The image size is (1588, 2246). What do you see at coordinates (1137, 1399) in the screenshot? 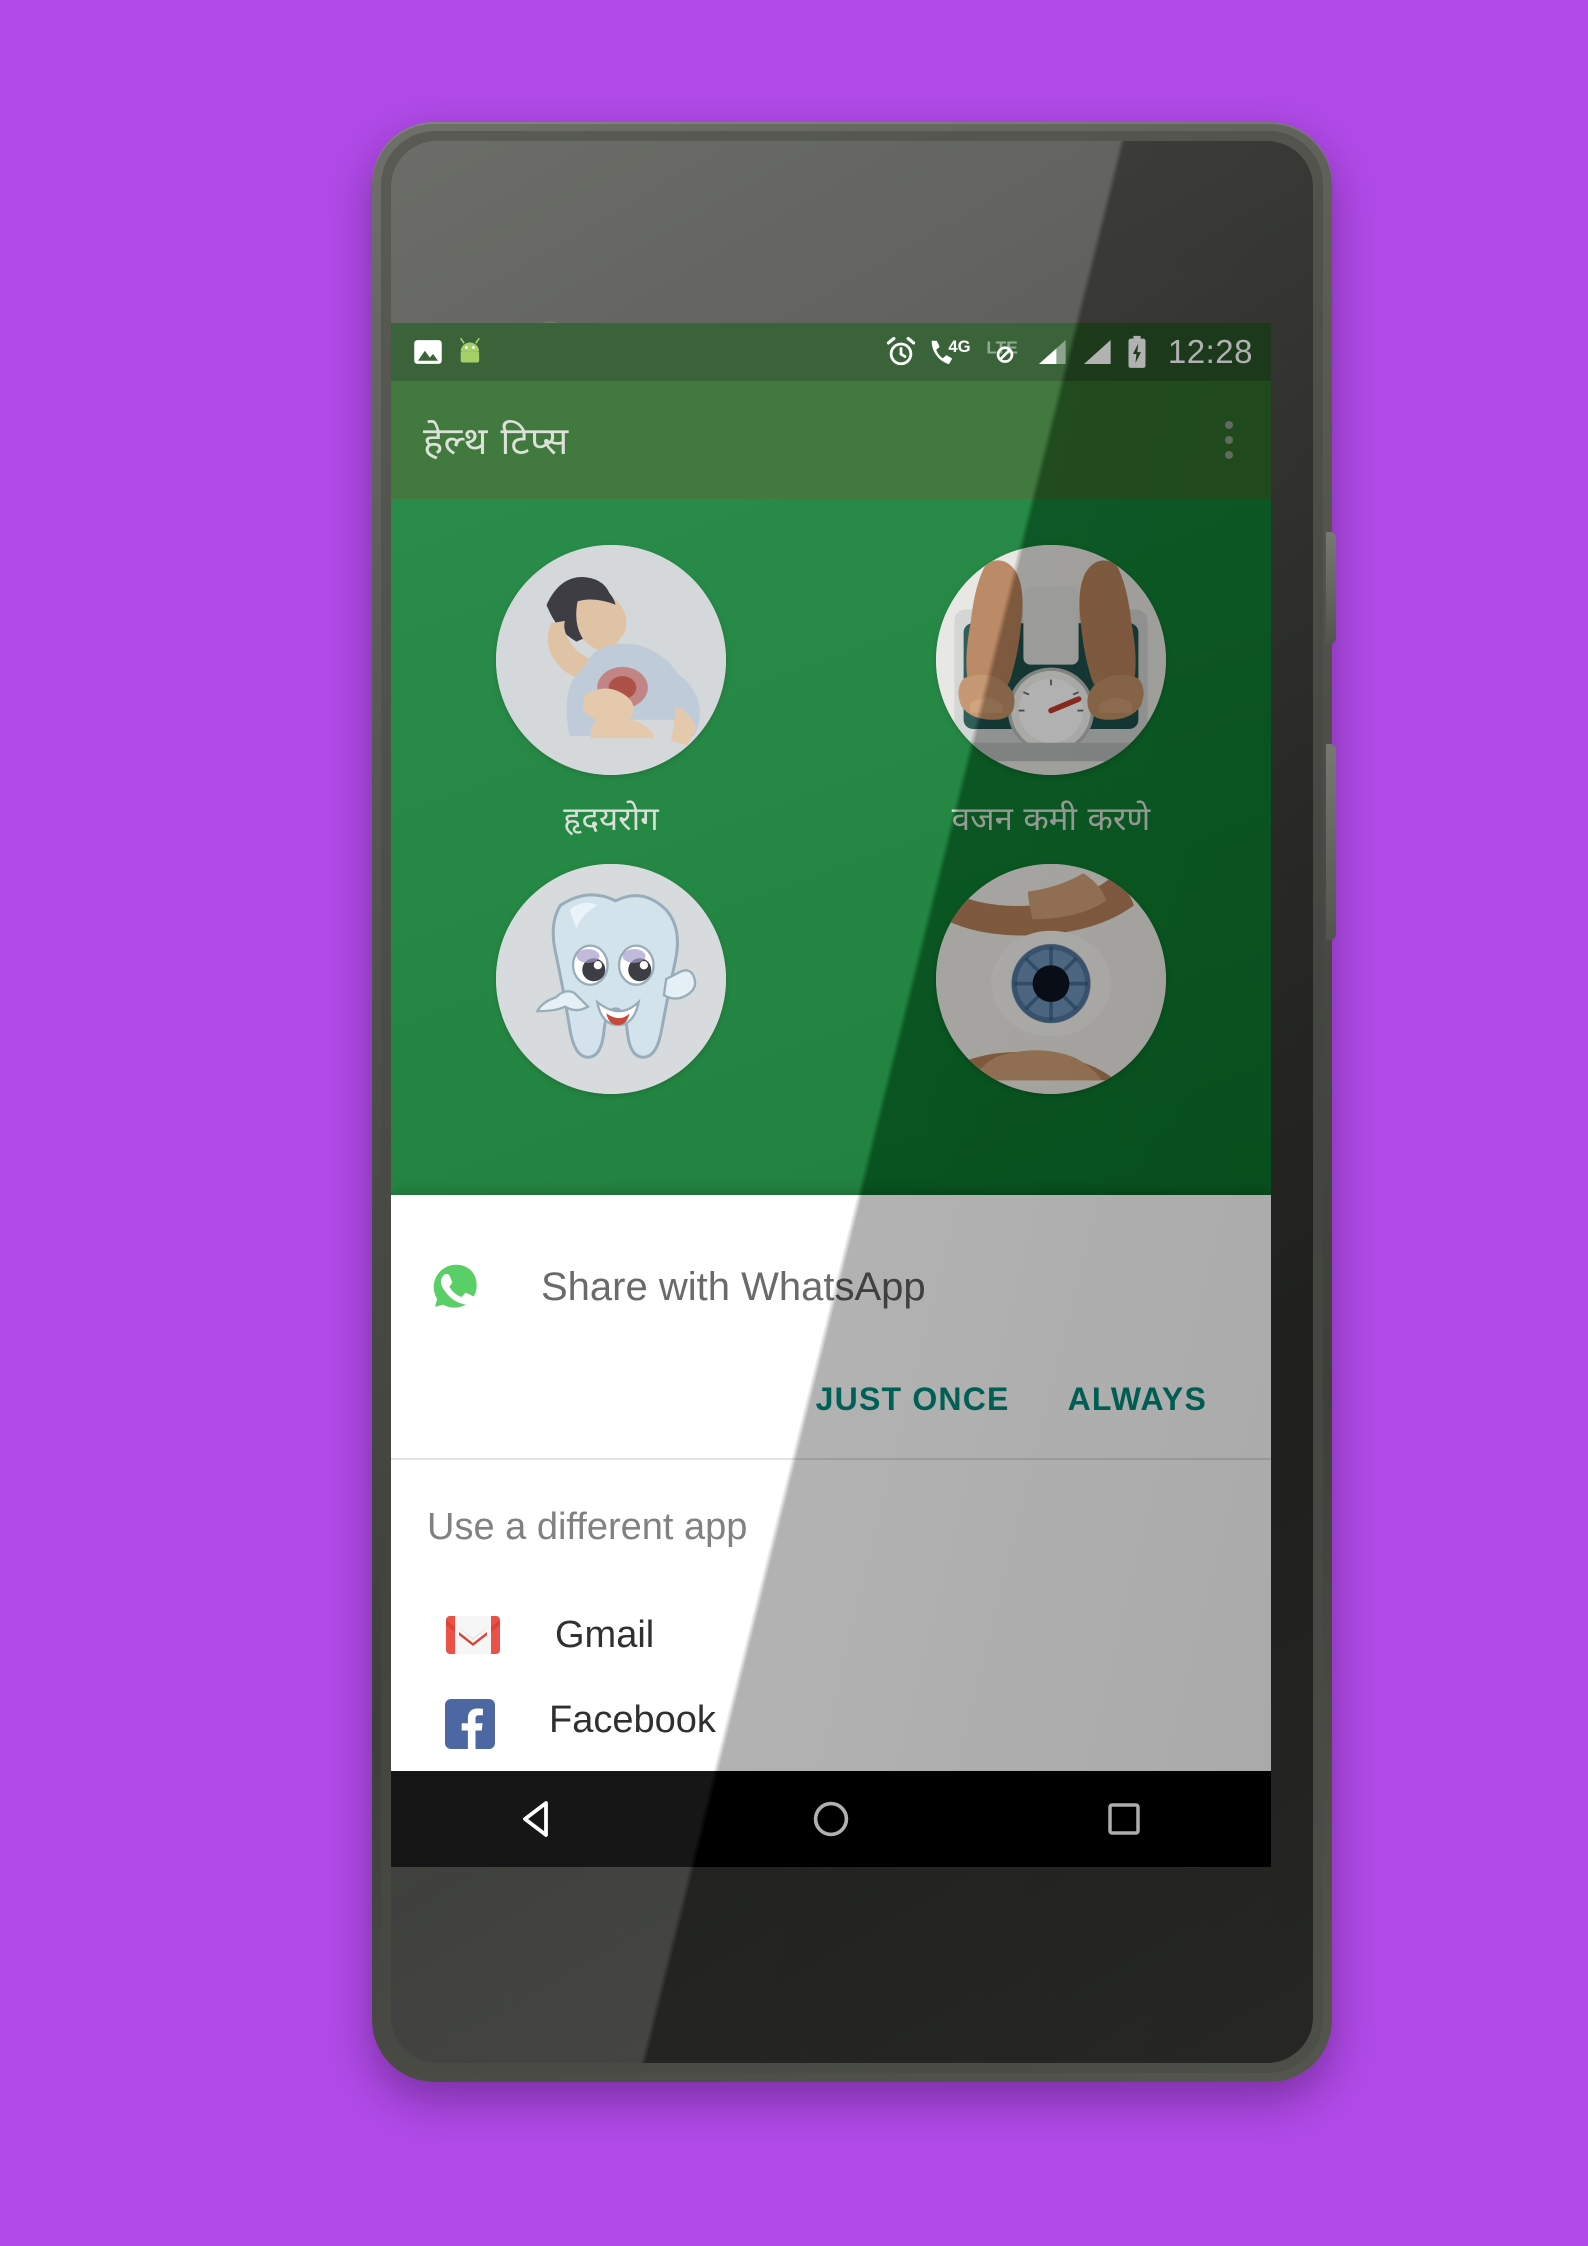
I see `always-button: ALWAYS` at bounding box center [1137, 1399].